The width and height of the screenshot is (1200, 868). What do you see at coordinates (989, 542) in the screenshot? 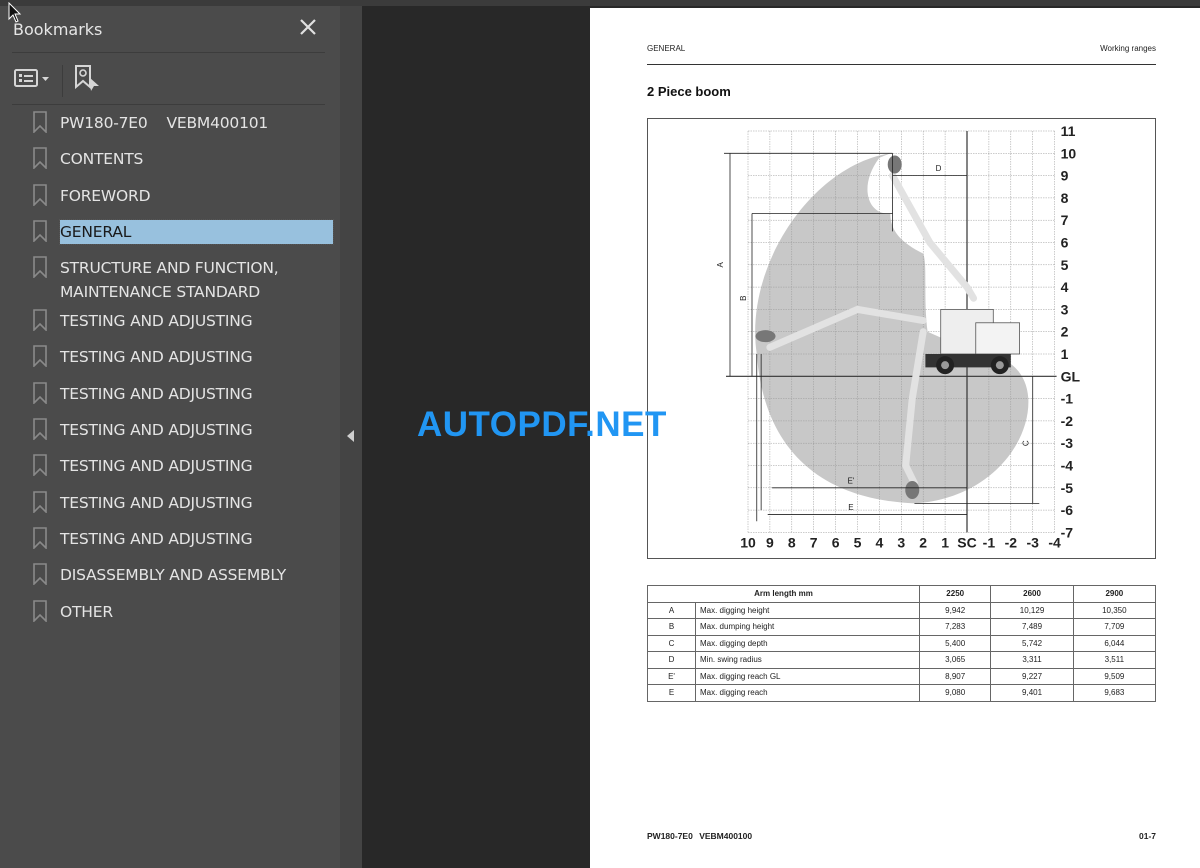
I see `x-tick-label: -1` at bounding box center [989, 542].